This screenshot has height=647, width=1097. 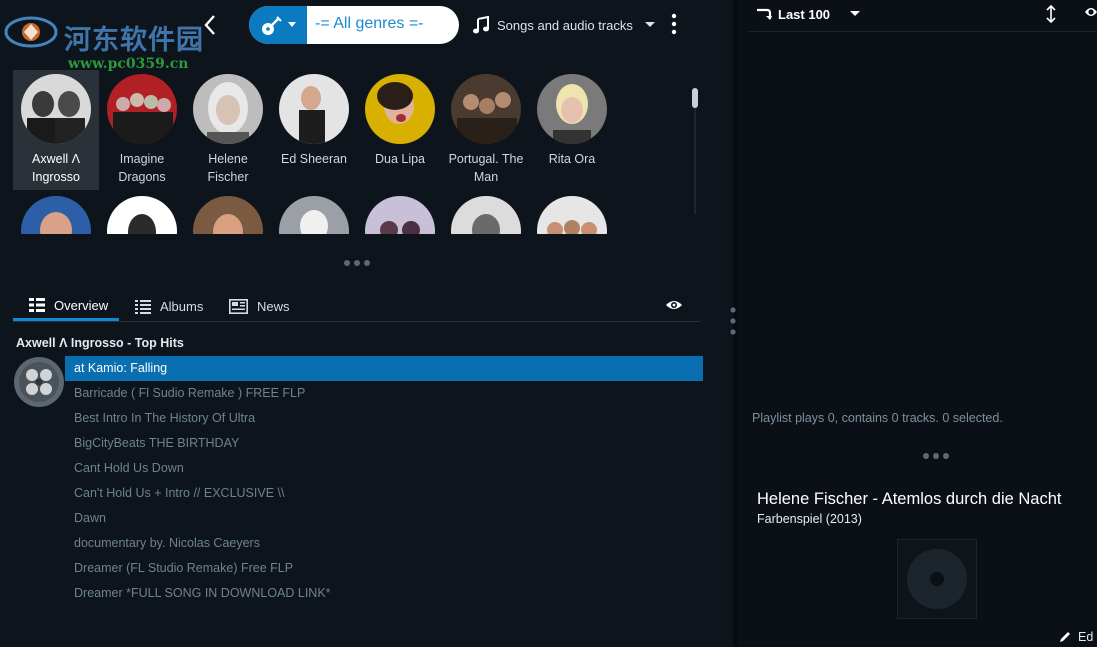 What do you see at coordinates (922, 31) in the screenshot?
I see `header-divider` at bounding box center [922, 31].